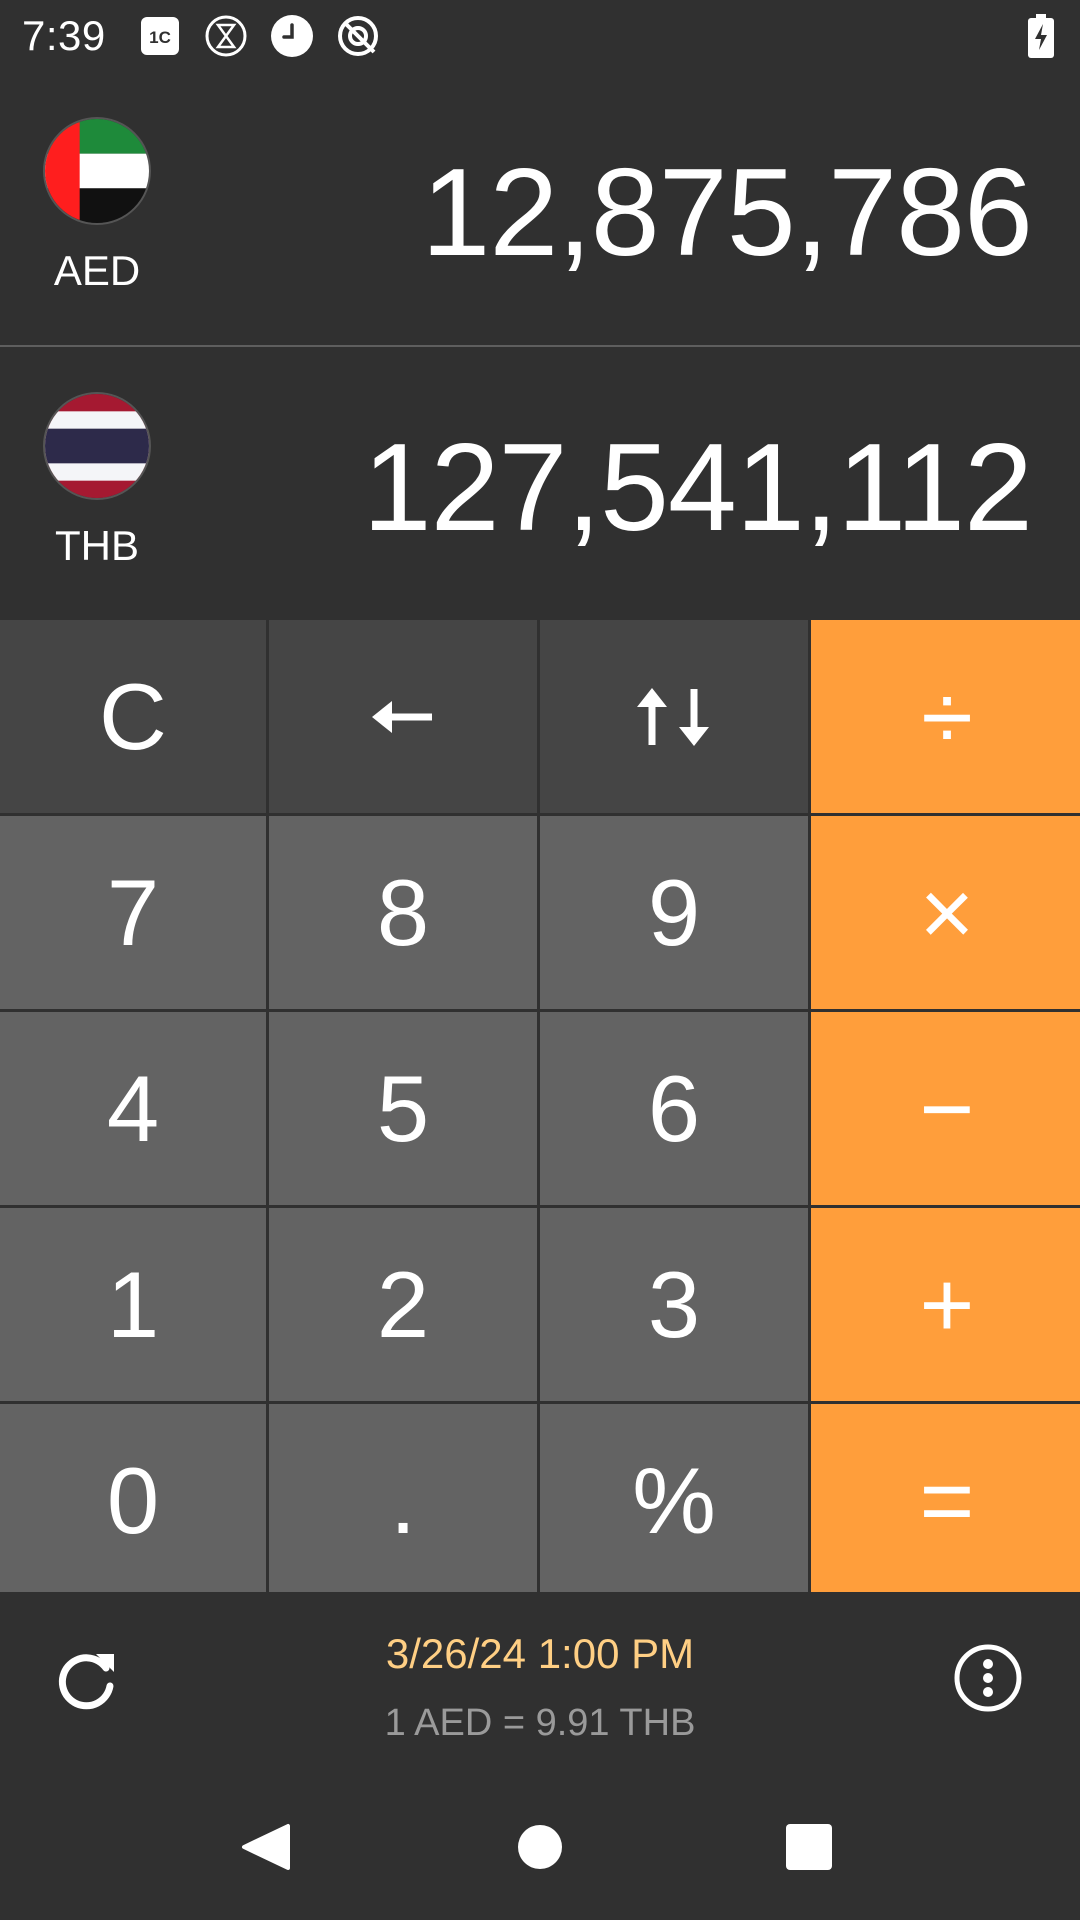  Describe the element at coordinates (358, 36) in the screenshot. I see `no-data-icon` at that location.